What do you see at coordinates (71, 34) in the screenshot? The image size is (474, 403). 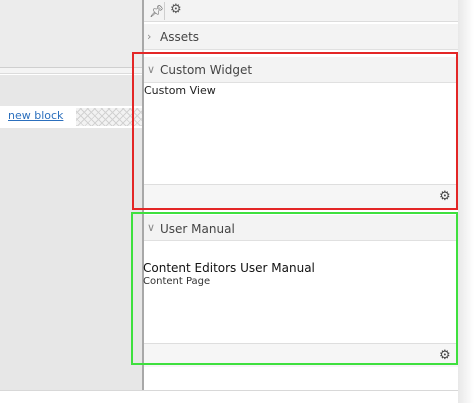 I see `workspace-top-bar` at bounding box center [71, 34].